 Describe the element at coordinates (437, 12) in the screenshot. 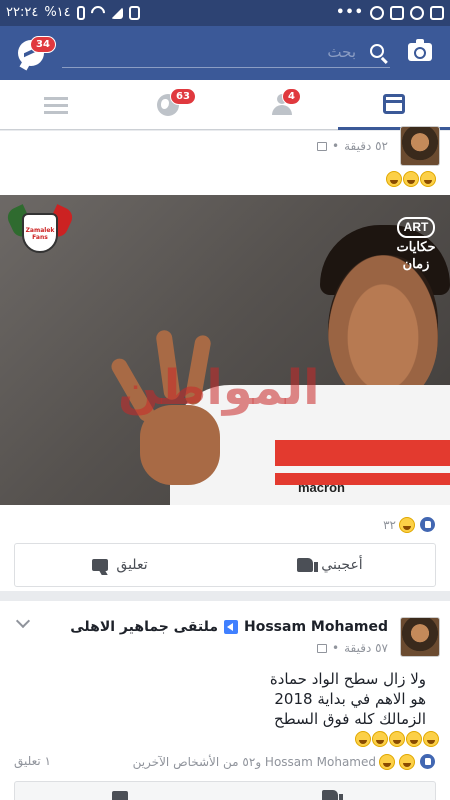

I see `photo-icon` at that location.